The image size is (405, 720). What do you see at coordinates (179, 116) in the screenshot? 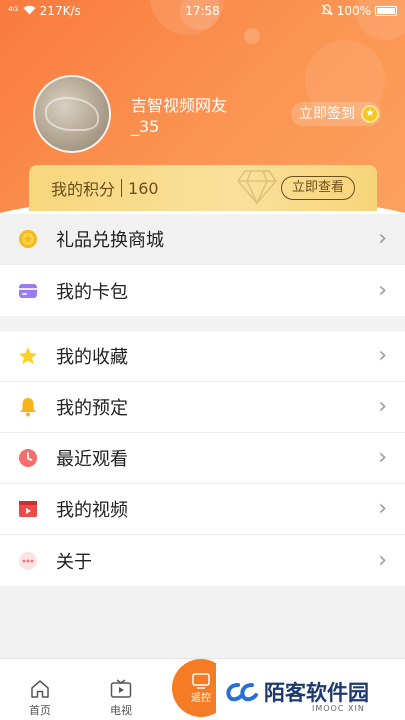
I see `username: 吉智视频网友_35` at bounding box center [179, 116].